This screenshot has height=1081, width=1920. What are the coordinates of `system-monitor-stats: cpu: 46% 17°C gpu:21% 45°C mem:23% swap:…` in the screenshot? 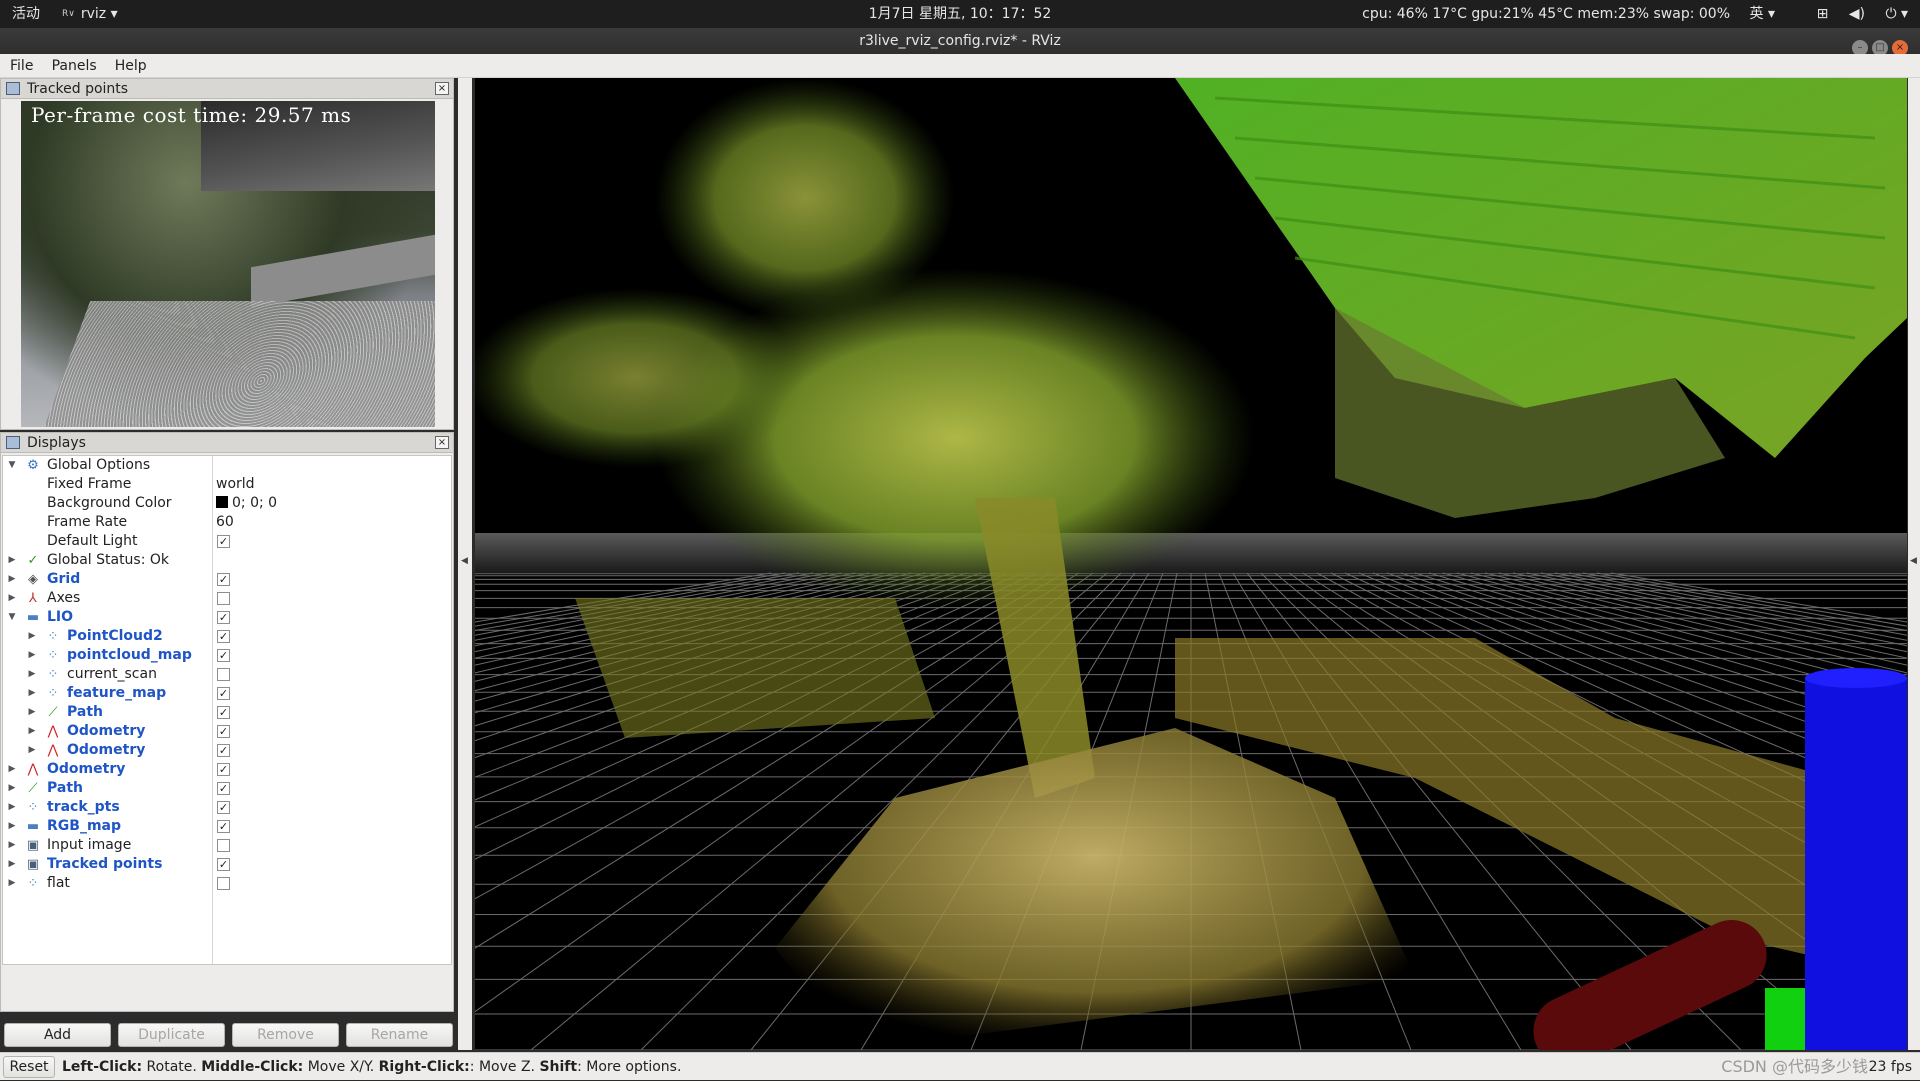 It's located at (1546, 14).